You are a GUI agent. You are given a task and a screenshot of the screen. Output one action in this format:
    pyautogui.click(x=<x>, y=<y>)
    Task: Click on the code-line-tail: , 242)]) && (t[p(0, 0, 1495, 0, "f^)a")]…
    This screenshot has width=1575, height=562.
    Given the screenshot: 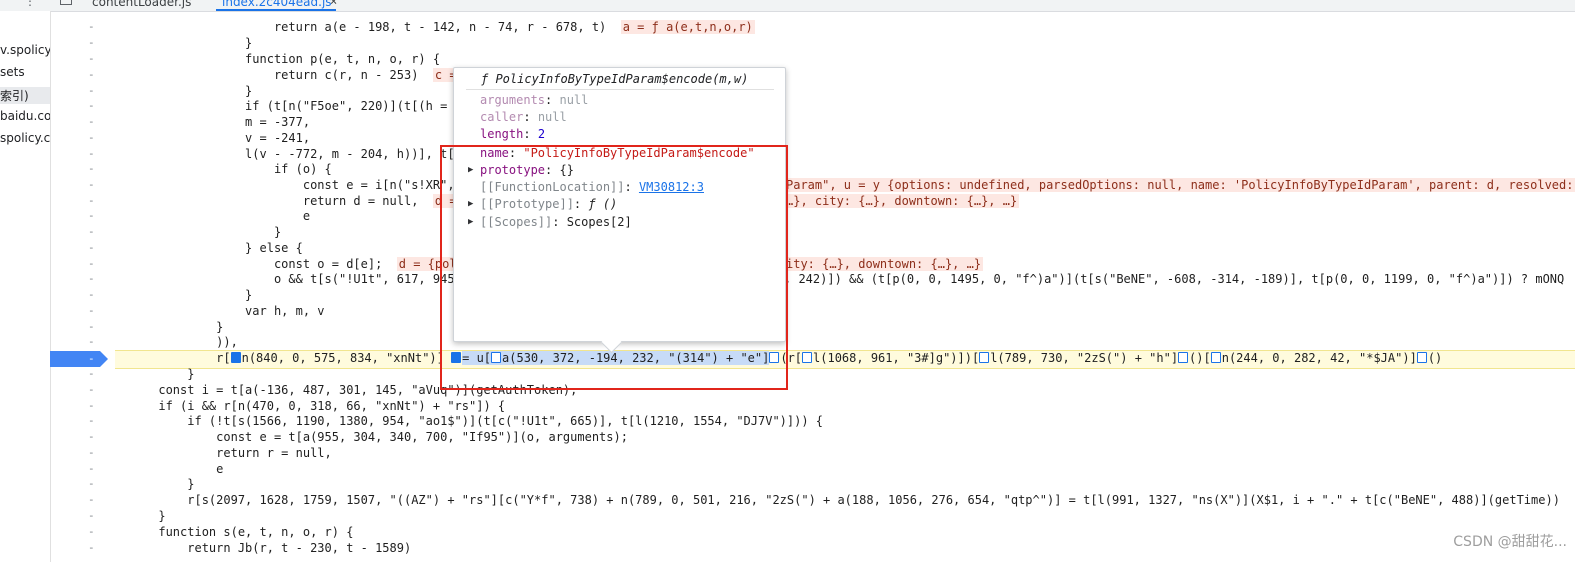 What is the action you would take?
    pyautogui.click(x=1174, y=279)
    